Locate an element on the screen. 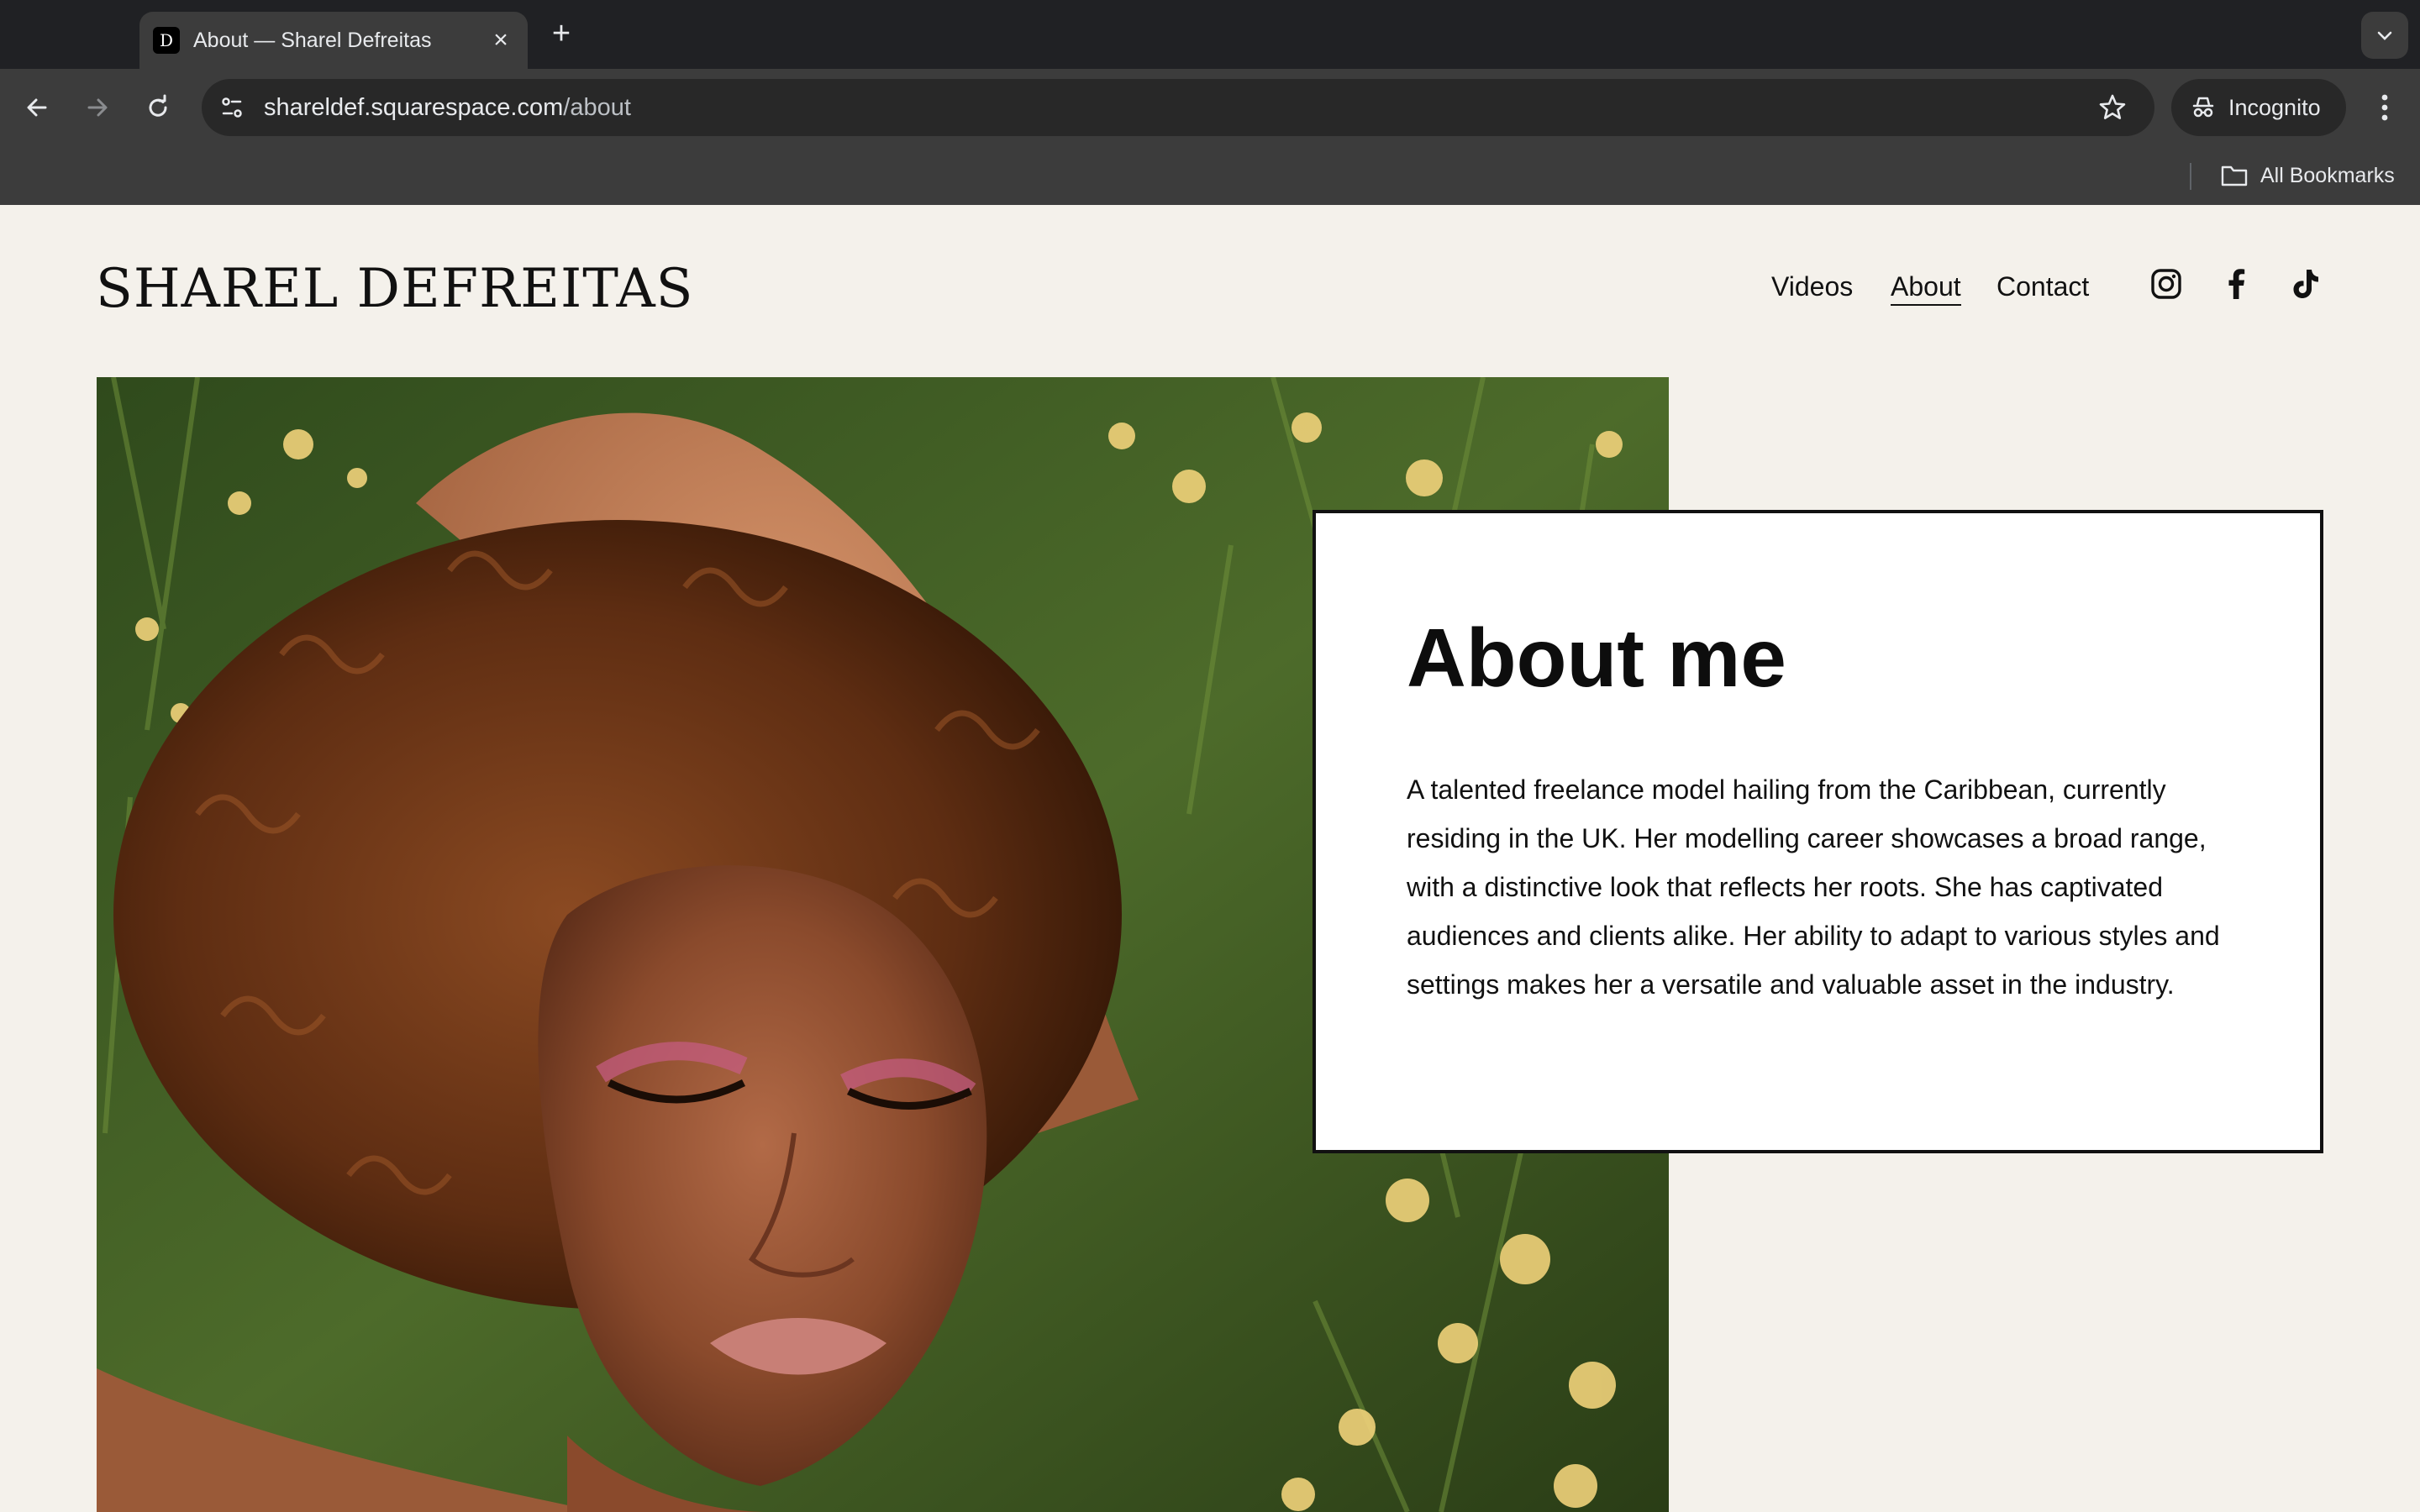 This screenshot has height=1512, width=2420. arrow-left-icon is located at coordinates (37, 107).